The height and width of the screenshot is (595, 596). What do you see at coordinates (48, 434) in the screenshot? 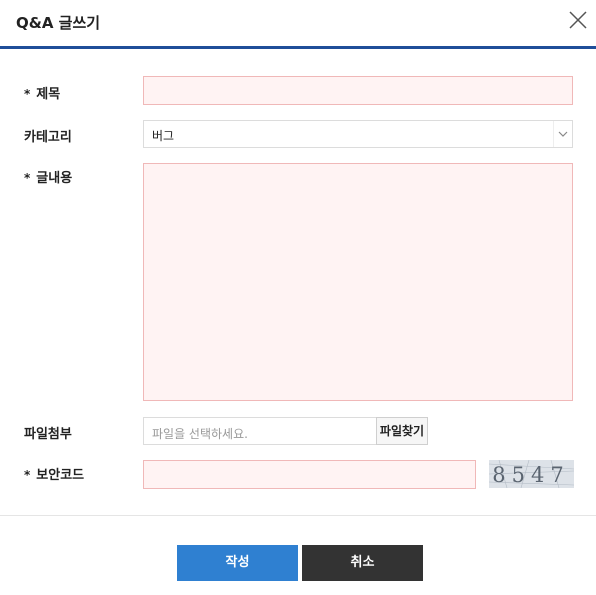
I see `attachment-label: 파일첨부` at bounding box center [48, 434].